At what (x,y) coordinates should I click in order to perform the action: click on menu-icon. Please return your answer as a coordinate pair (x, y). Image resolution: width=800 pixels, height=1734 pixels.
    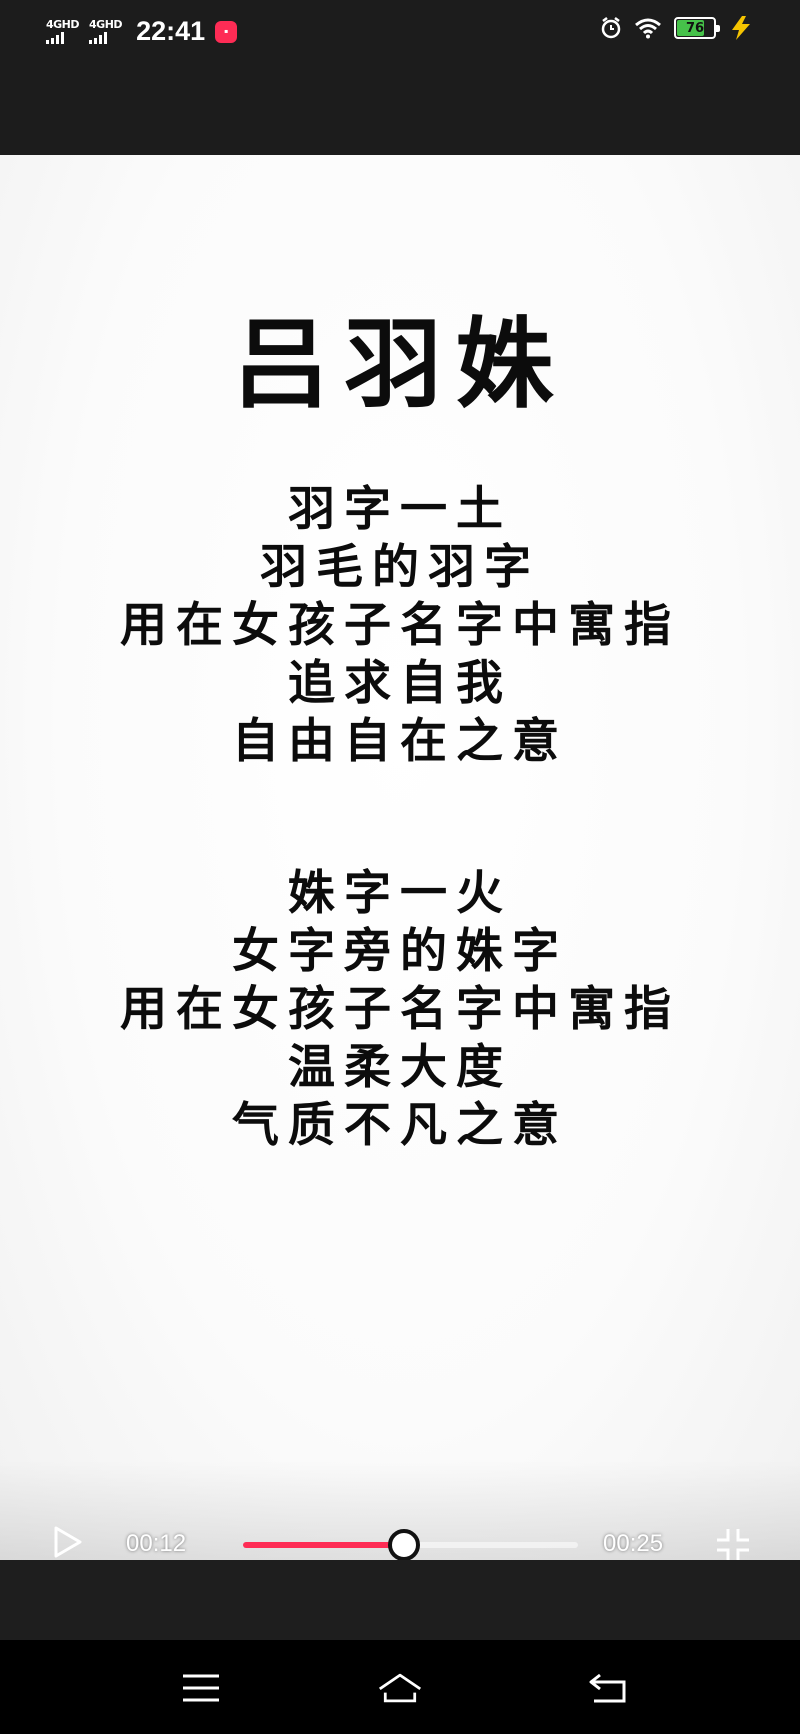
    Looking at the image, I should click on (201, 1688).